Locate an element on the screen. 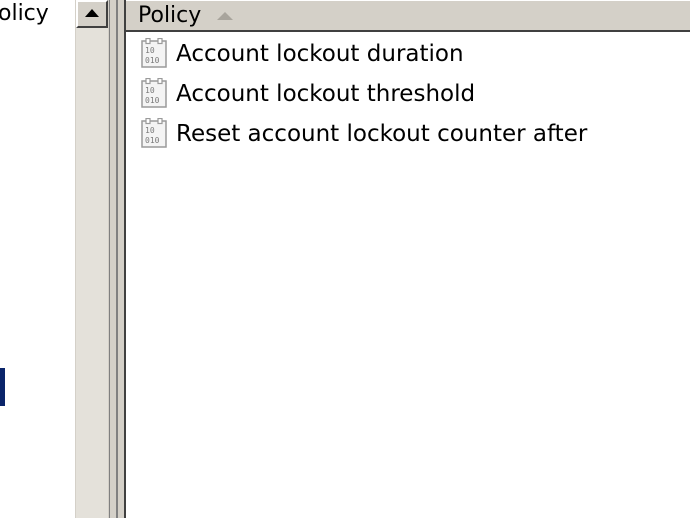 This screenshot has height=518, width=690. scroll-up-button is located at coordinates (92, 14).